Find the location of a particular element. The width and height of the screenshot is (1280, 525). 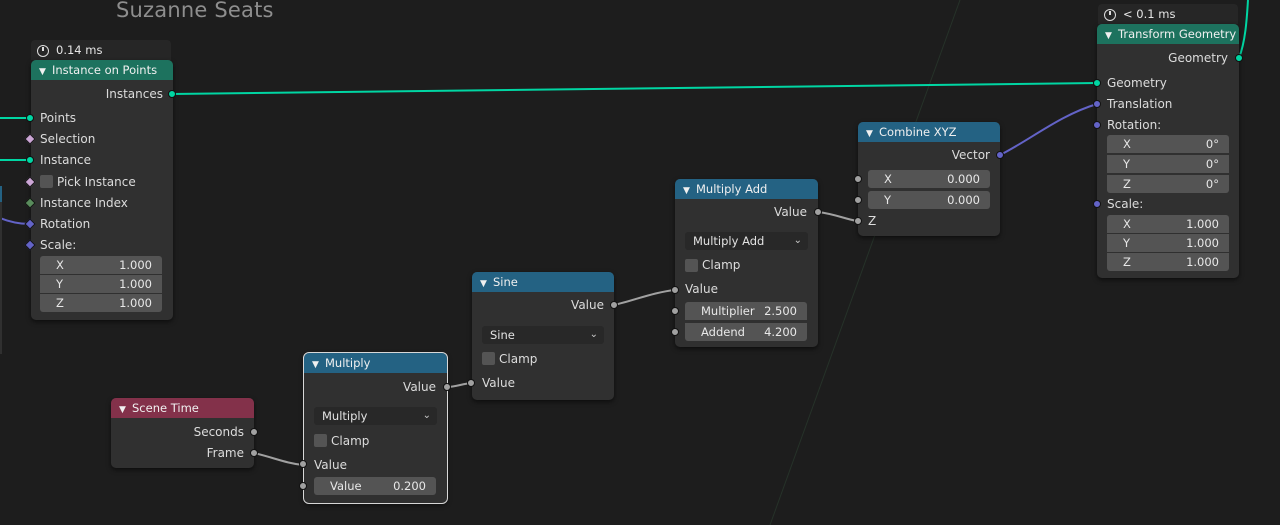

field-value: 1.000 is located at coordinates (1202, 243).